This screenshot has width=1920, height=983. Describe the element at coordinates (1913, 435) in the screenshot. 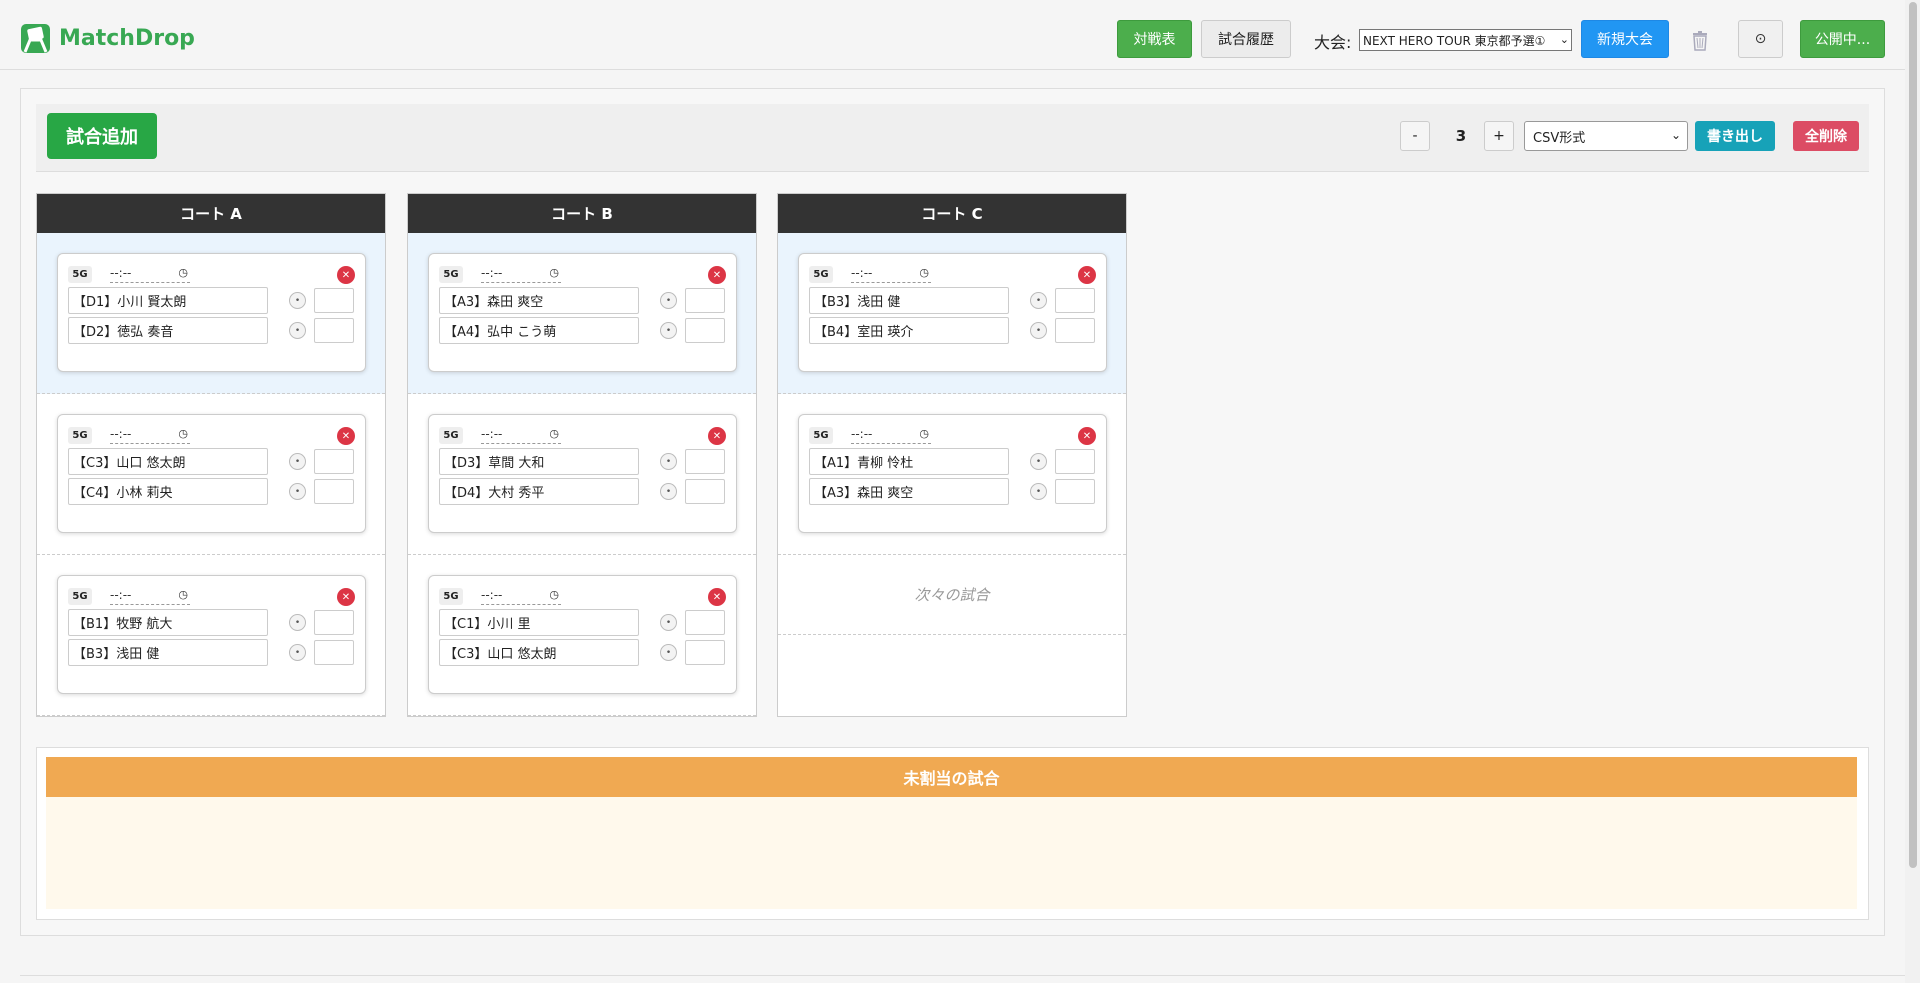

I see `scrollbar-thumb` at that location.